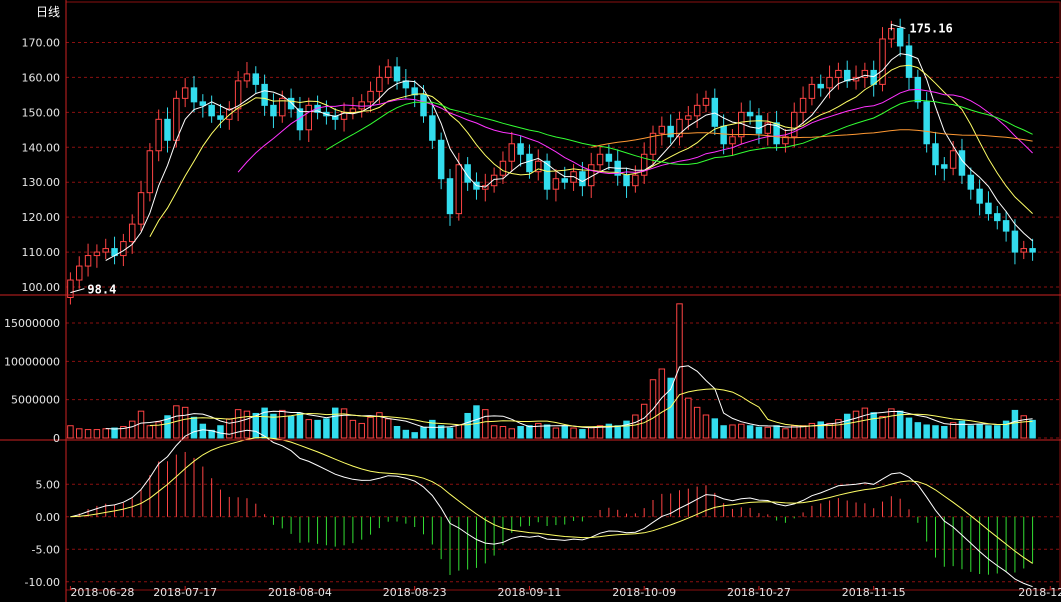 This screenshot has height=602, width=1061. I want to click on macd_panel-tick-label: 0.00, so click(48, 517).